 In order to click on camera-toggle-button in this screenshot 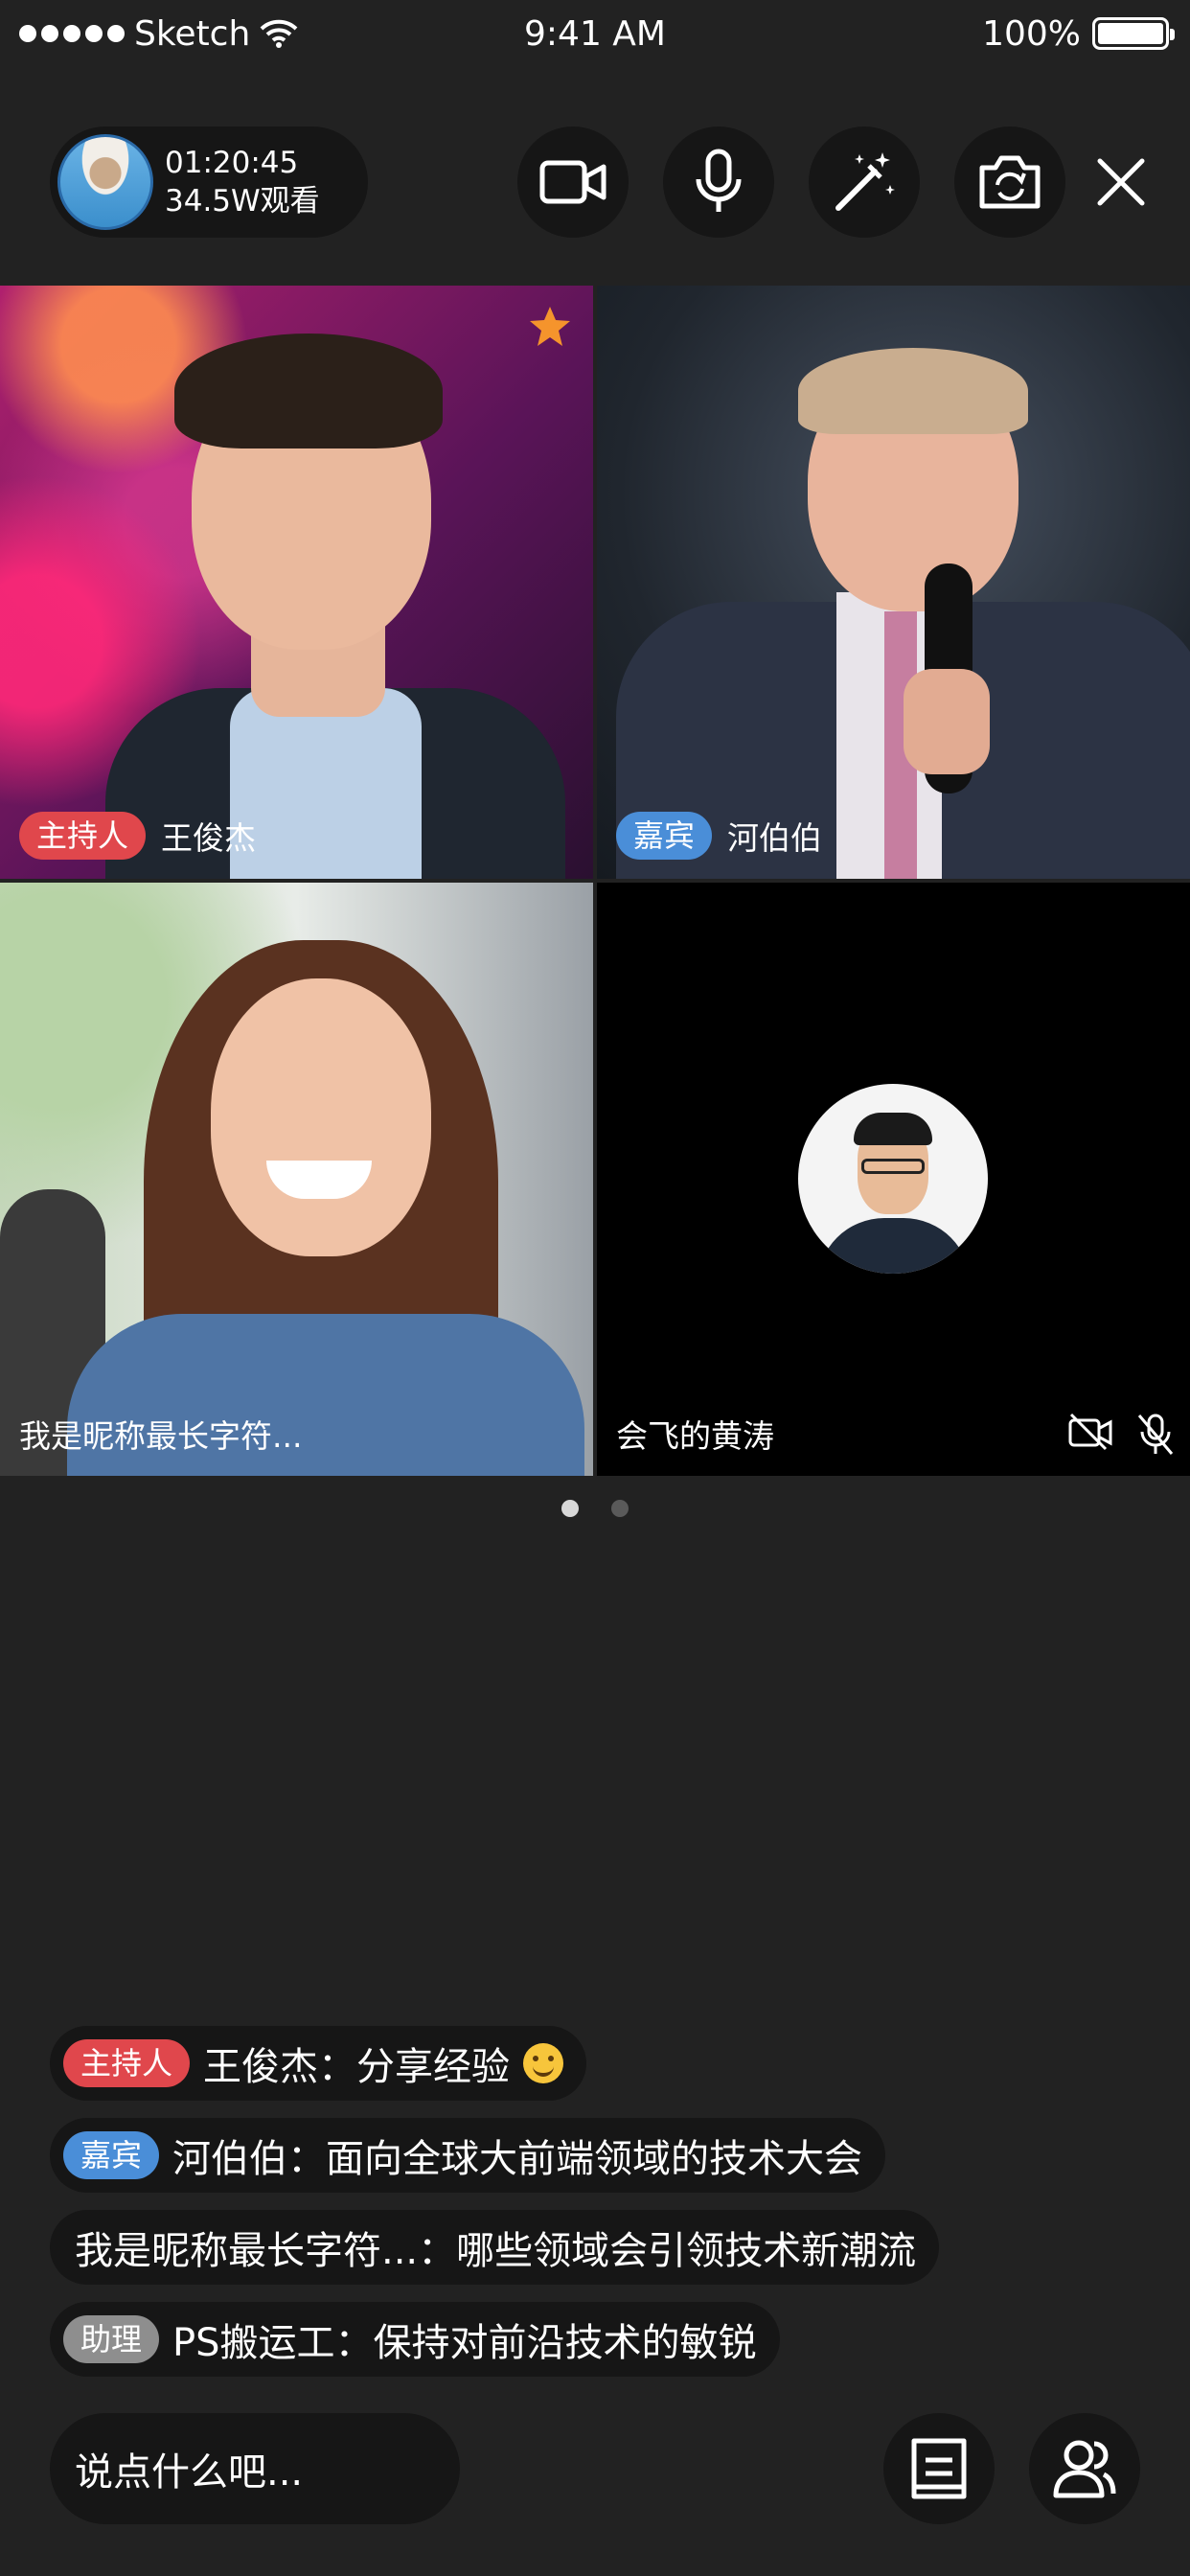, I will do `click(573, 182)`.